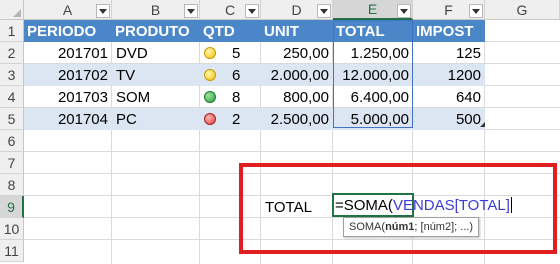 Image resolution: width=560 pixels, height=264 pixels. What do you see at coordinates (12, 163) in the screenshot?
I see `row-header-7: 7` at bounding box center [12, 163].